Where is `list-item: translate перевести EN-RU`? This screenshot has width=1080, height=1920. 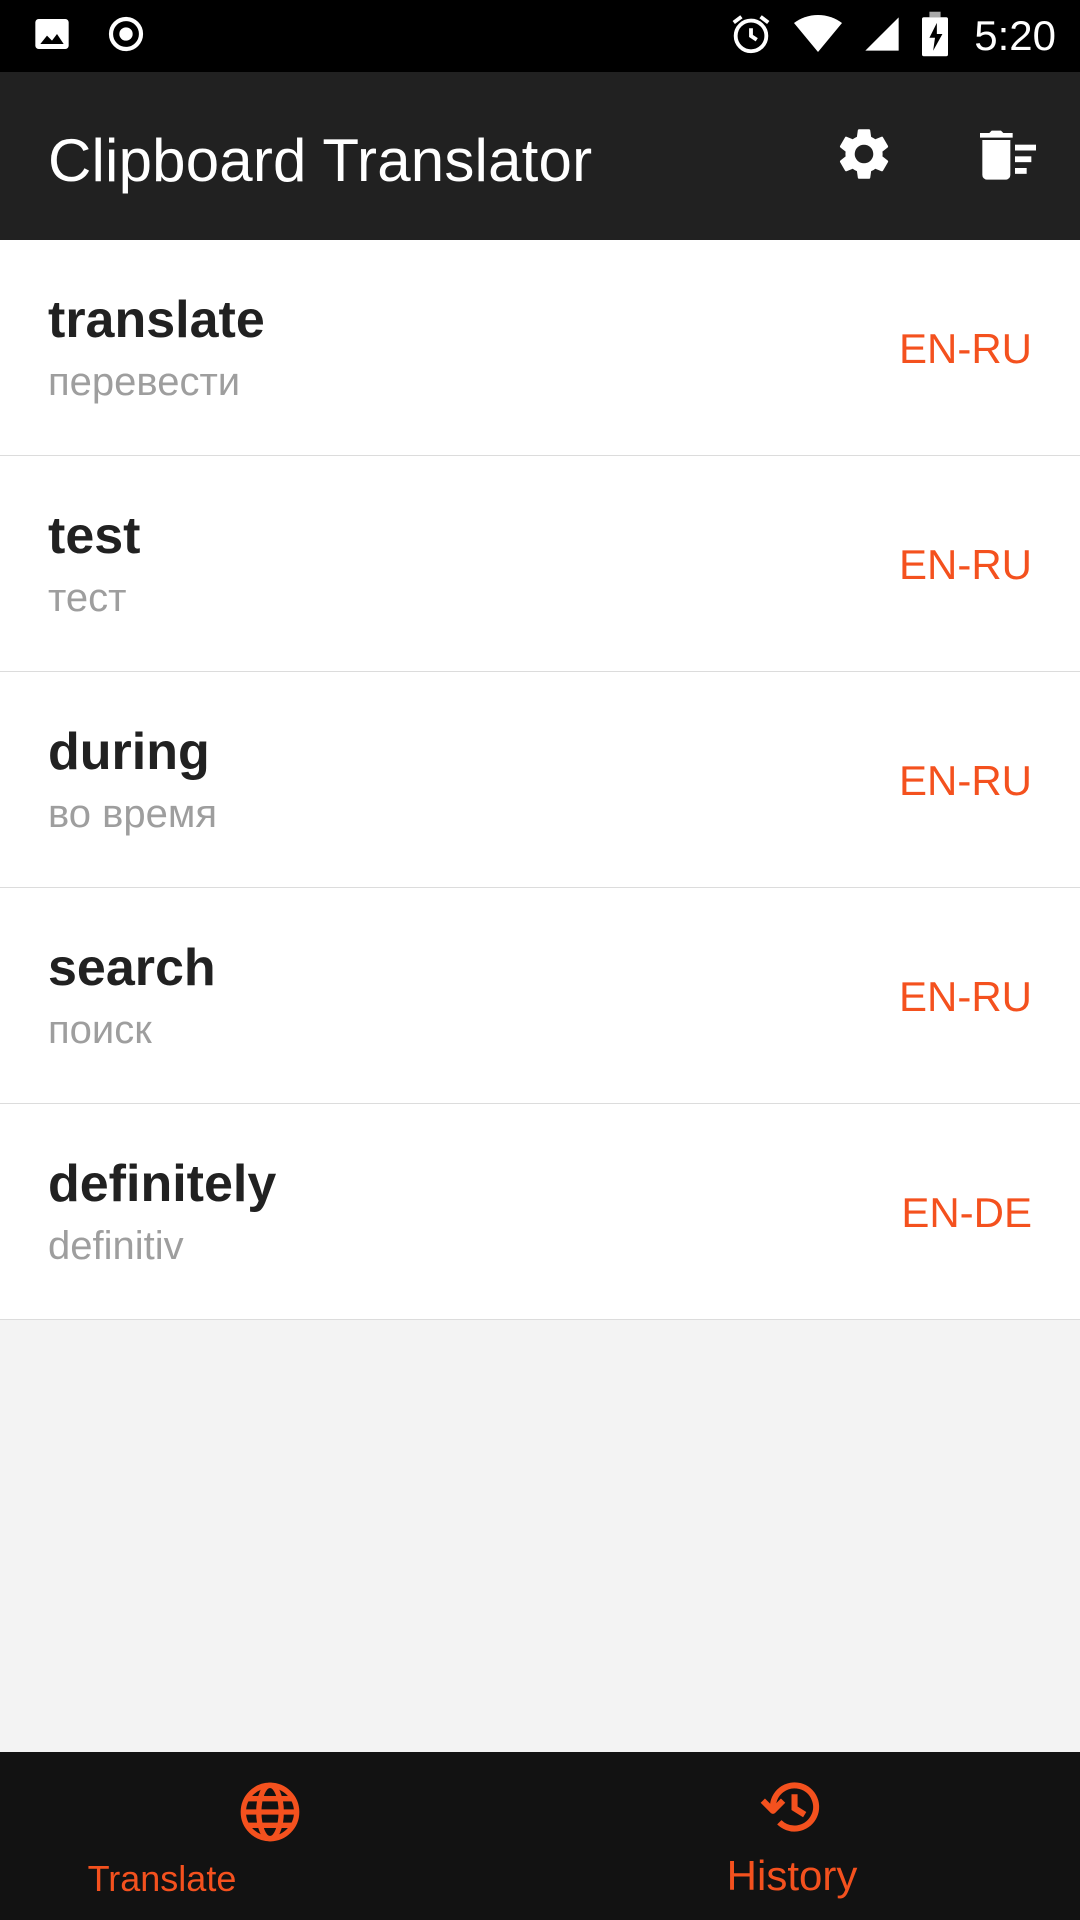 list-item: translate перевести EN-RU is located at coordinates (540, 348).